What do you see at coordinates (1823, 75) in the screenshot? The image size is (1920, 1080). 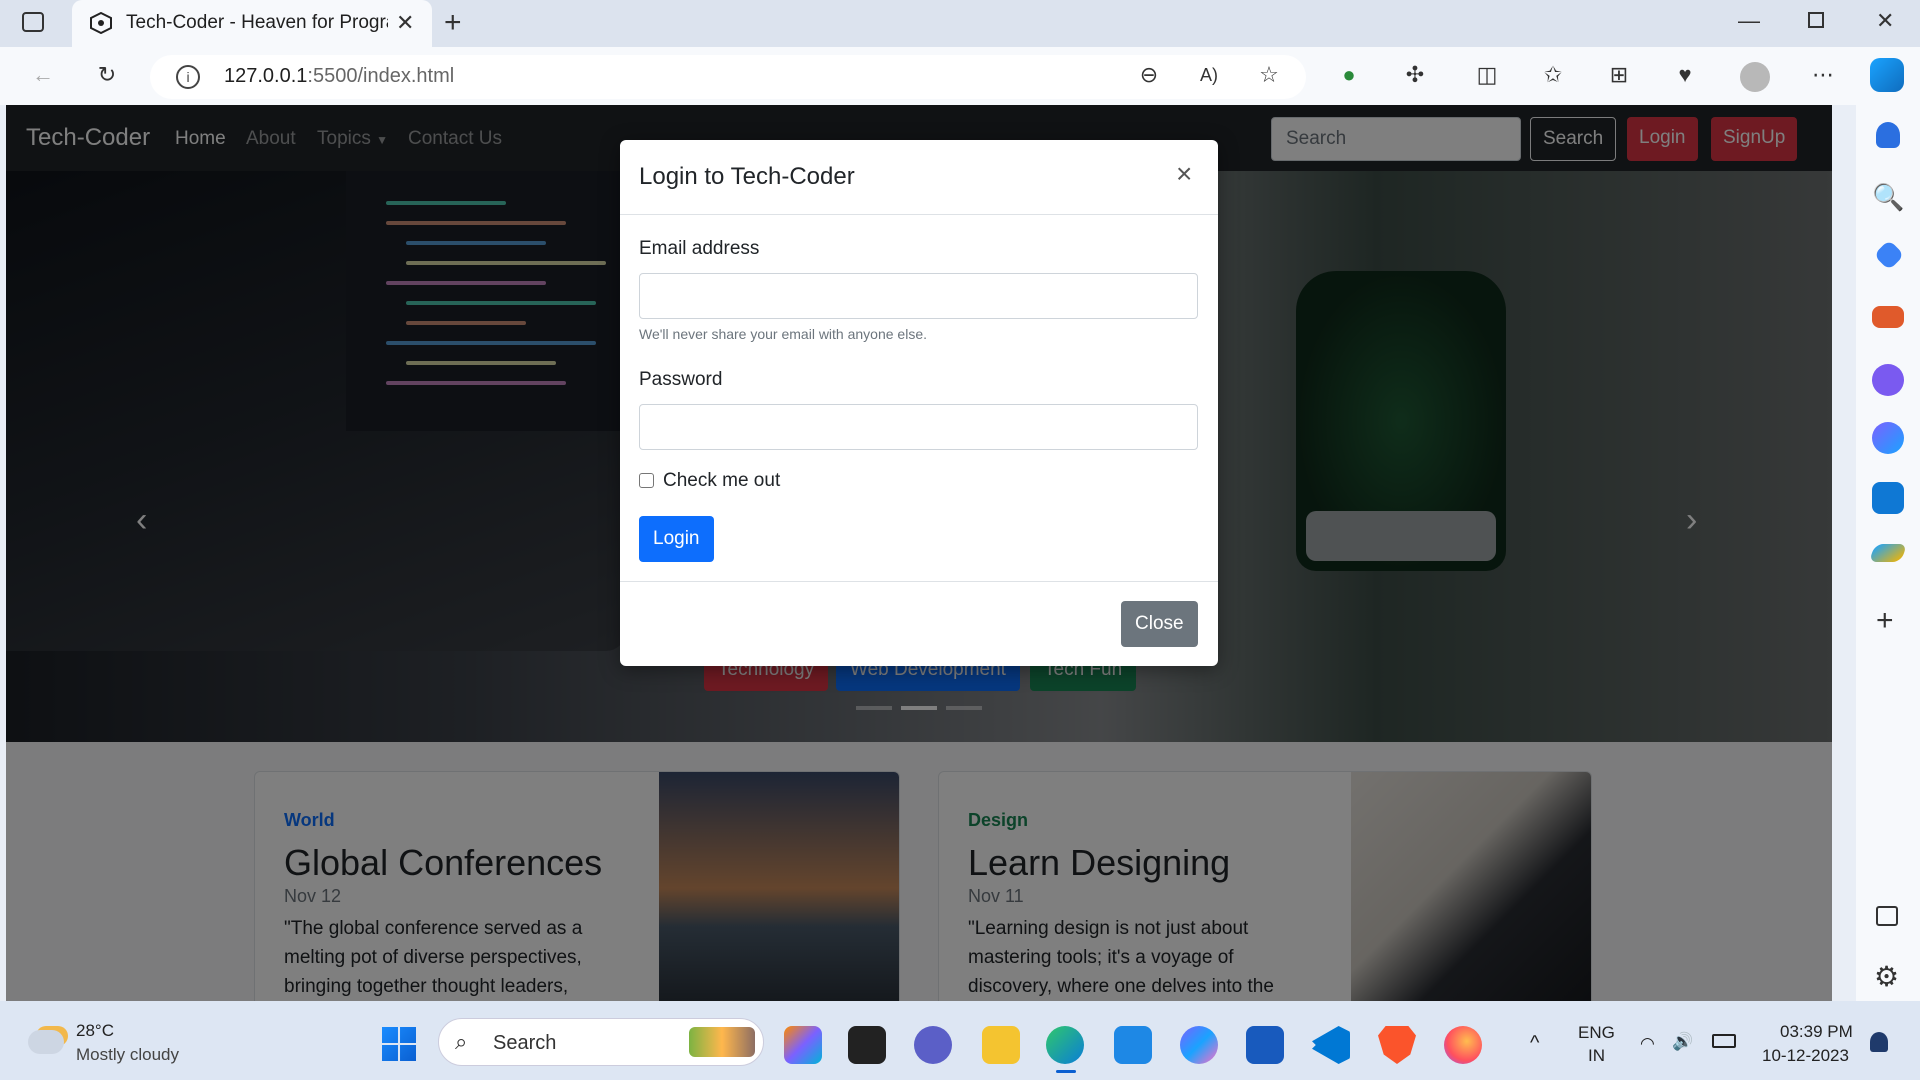 I see `more-menu-icon: ⋯` at bounding box center [1823, 75].